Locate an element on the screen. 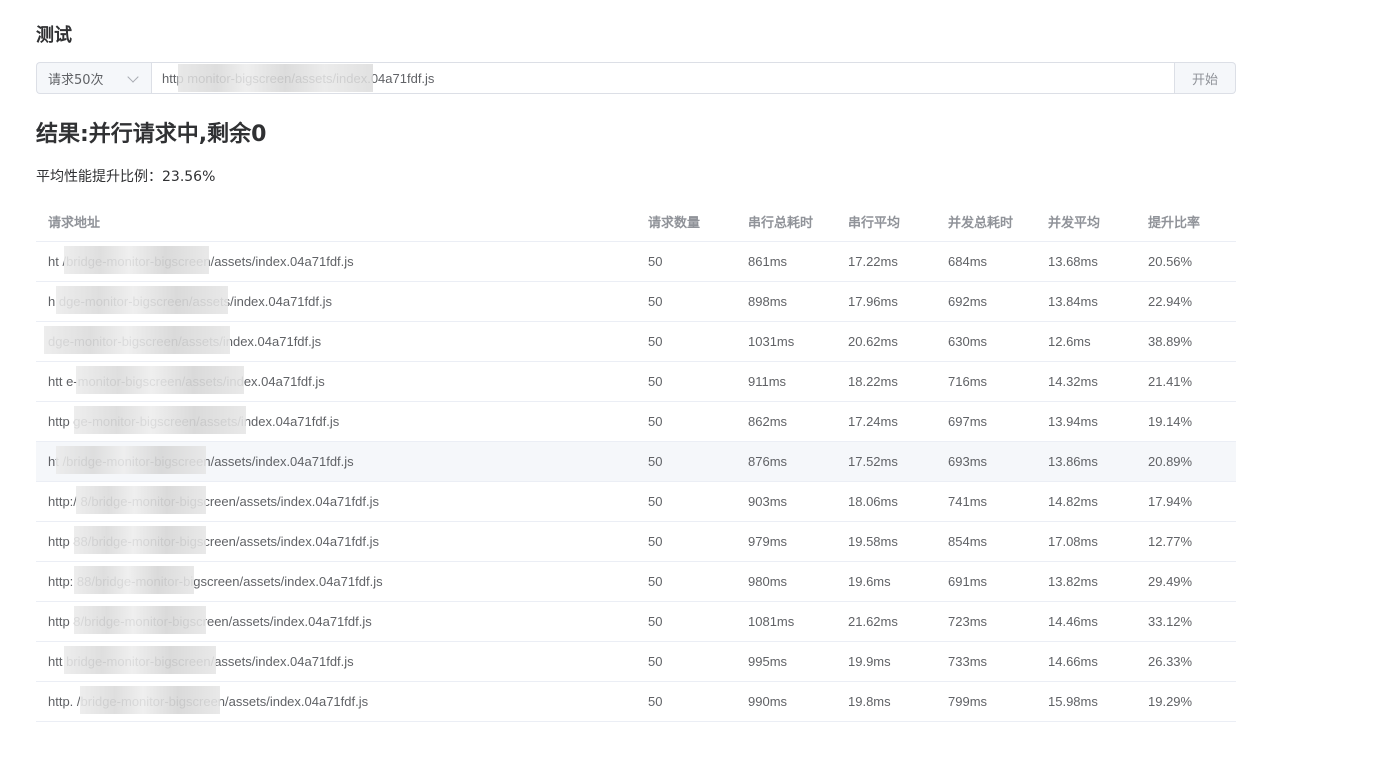 This screenshot has width=1377, height=767. cell-serial-avg: 17.96ms is located at coordinates (873, 301).